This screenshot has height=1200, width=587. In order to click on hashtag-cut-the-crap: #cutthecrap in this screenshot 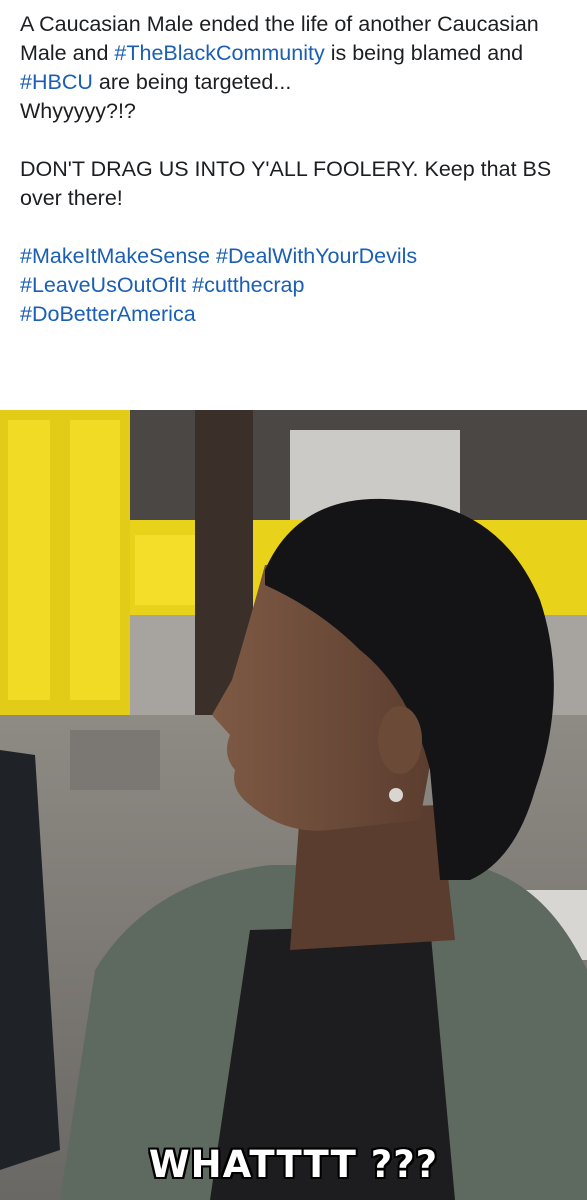, I will do `click(248, 285)`.